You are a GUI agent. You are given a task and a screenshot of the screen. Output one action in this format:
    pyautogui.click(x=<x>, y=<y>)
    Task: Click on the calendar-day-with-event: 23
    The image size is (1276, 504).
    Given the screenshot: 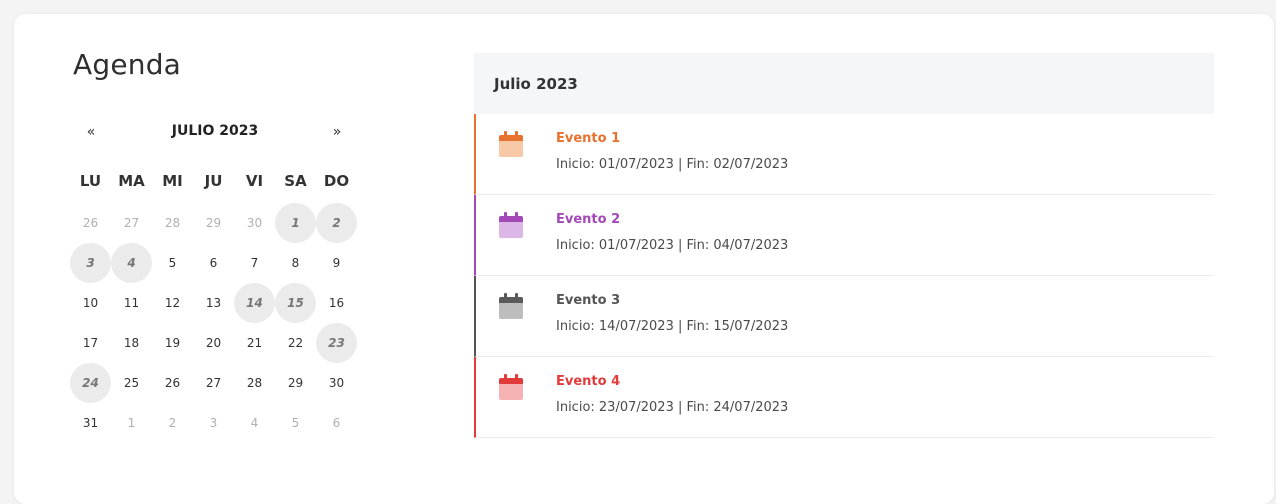 What is the action you would take?
    pyautogui.click(x=336, y=343)
    